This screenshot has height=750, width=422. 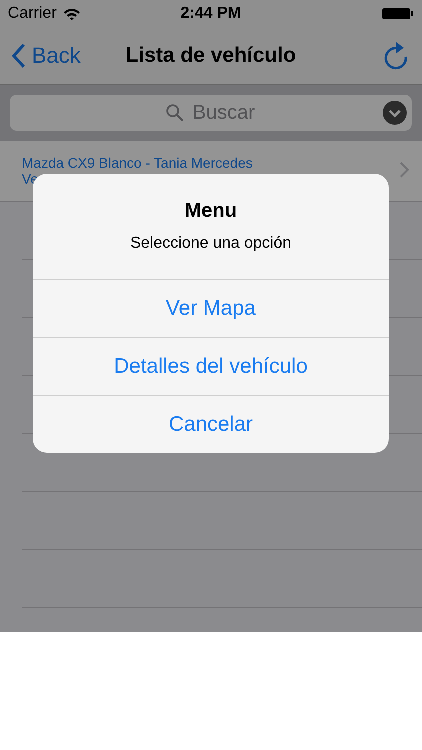 What do you see at coordinates (211, 424) in the screenshot?
I see `alert-option: Cancelar` at bounding box center [211, 424].